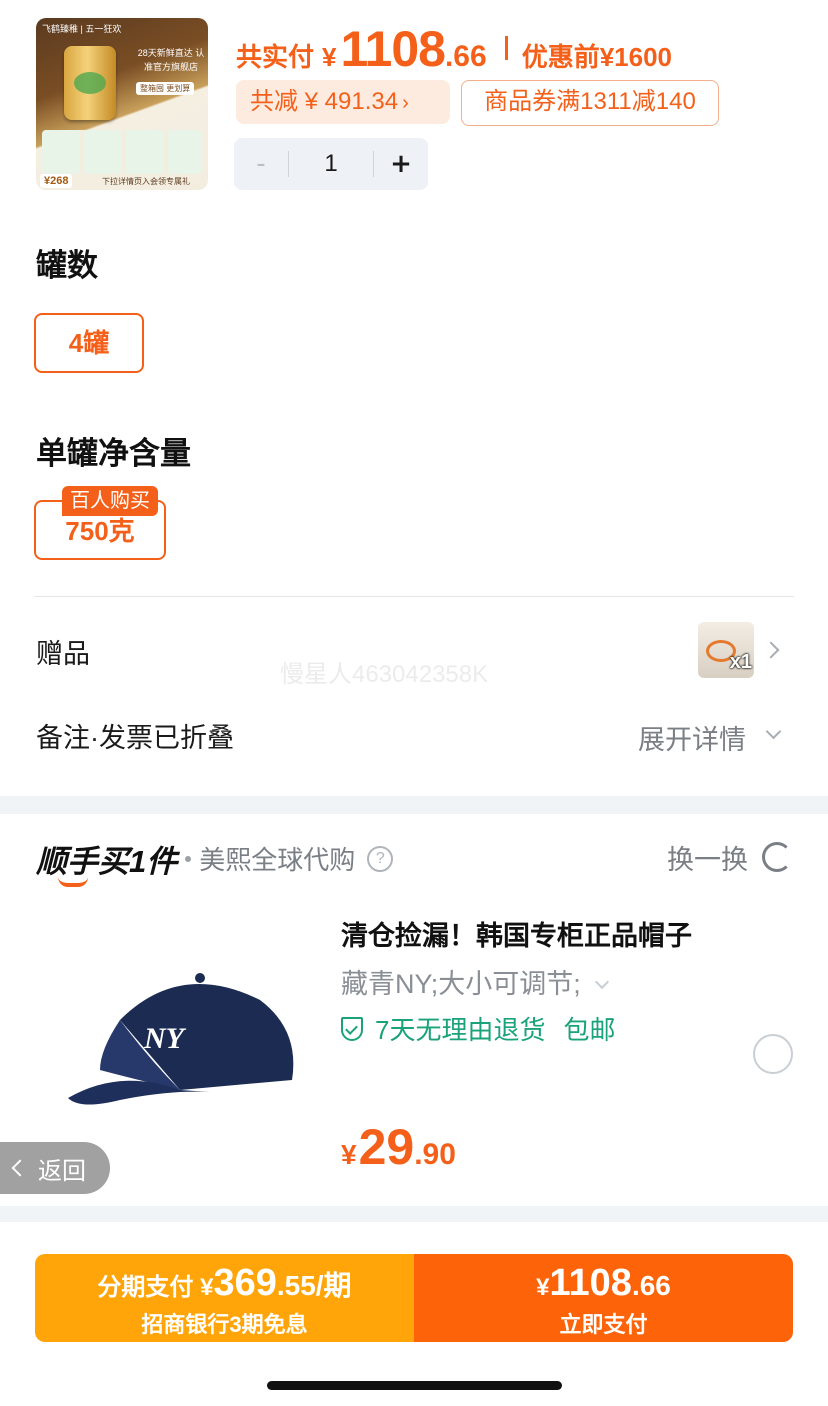  What do you see at coordinates (165, 88) in the screenshot?
I see `thumb-flag: 整箱囤 更划算` at bounding box center [165, 88].